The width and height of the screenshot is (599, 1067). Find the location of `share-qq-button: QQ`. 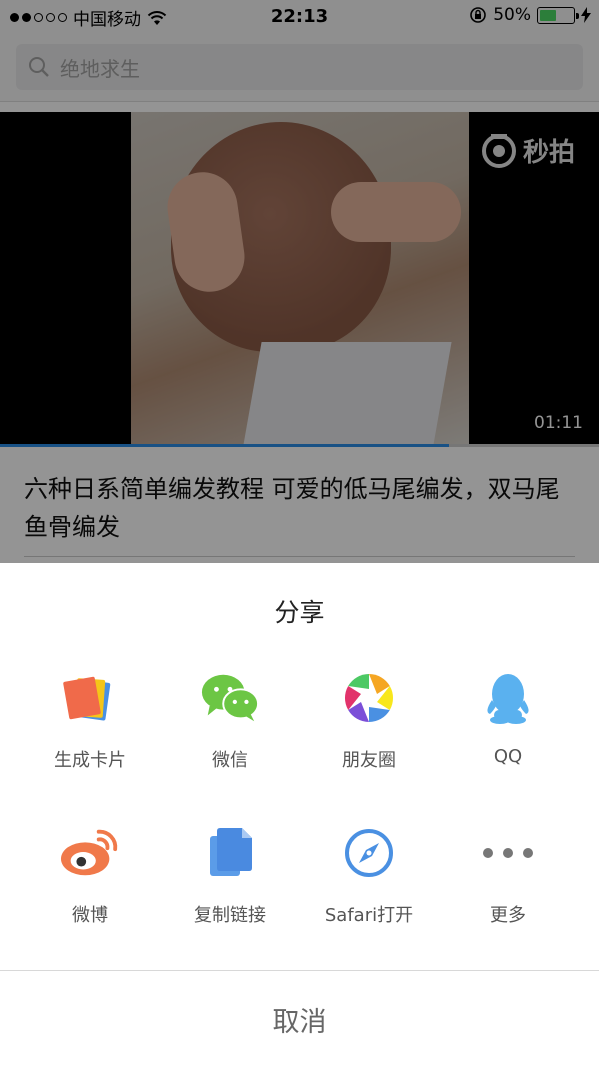

share-qq-button: QQ is located at coordinates (508, 728).